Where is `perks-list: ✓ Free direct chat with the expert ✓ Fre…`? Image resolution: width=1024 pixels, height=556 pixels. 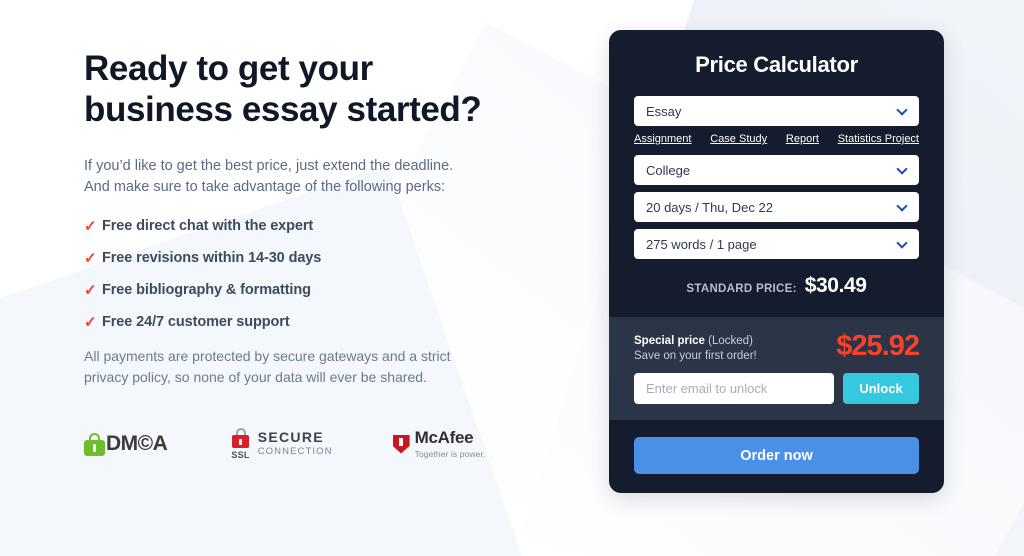 perks-list: ✓ Free direct chat with the expert ✓ Fre… is located at coordinates (324, 274).